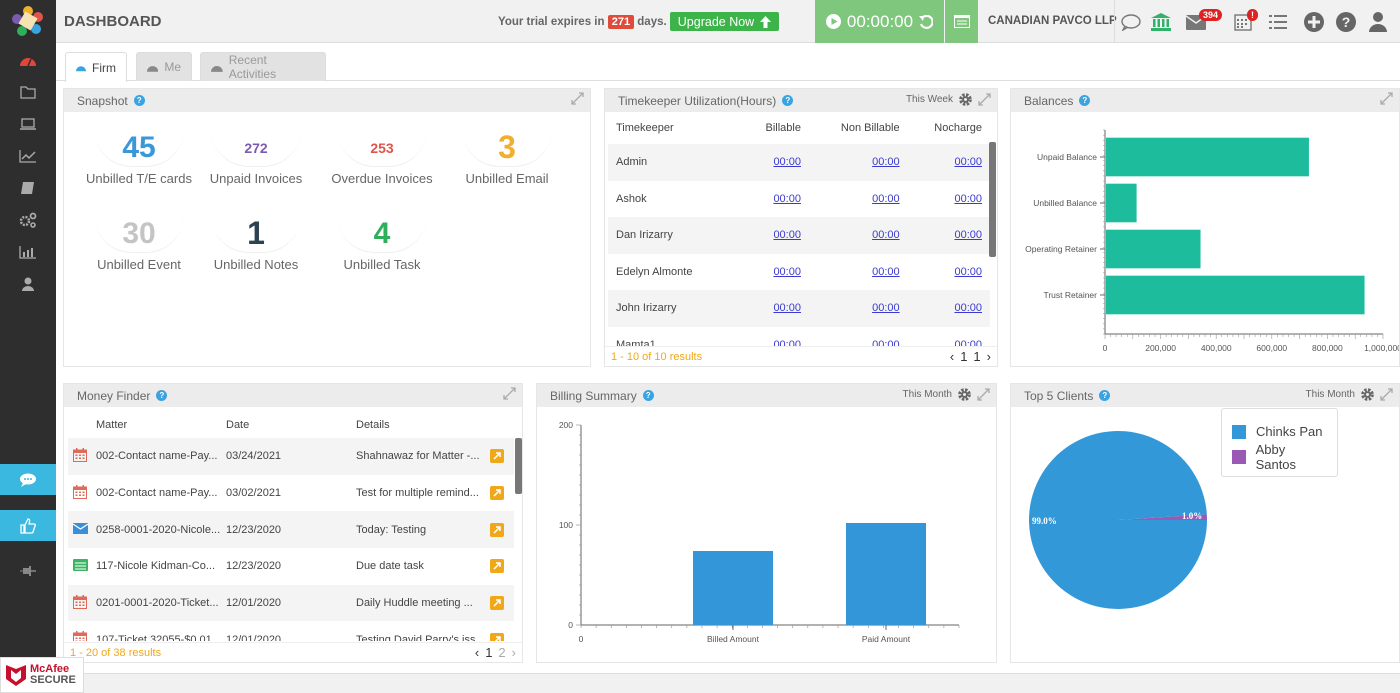 Image resolution: width=1400 pixels, height=693 pixels. I want to click on column-header: Nocharge, so click(949, 128).